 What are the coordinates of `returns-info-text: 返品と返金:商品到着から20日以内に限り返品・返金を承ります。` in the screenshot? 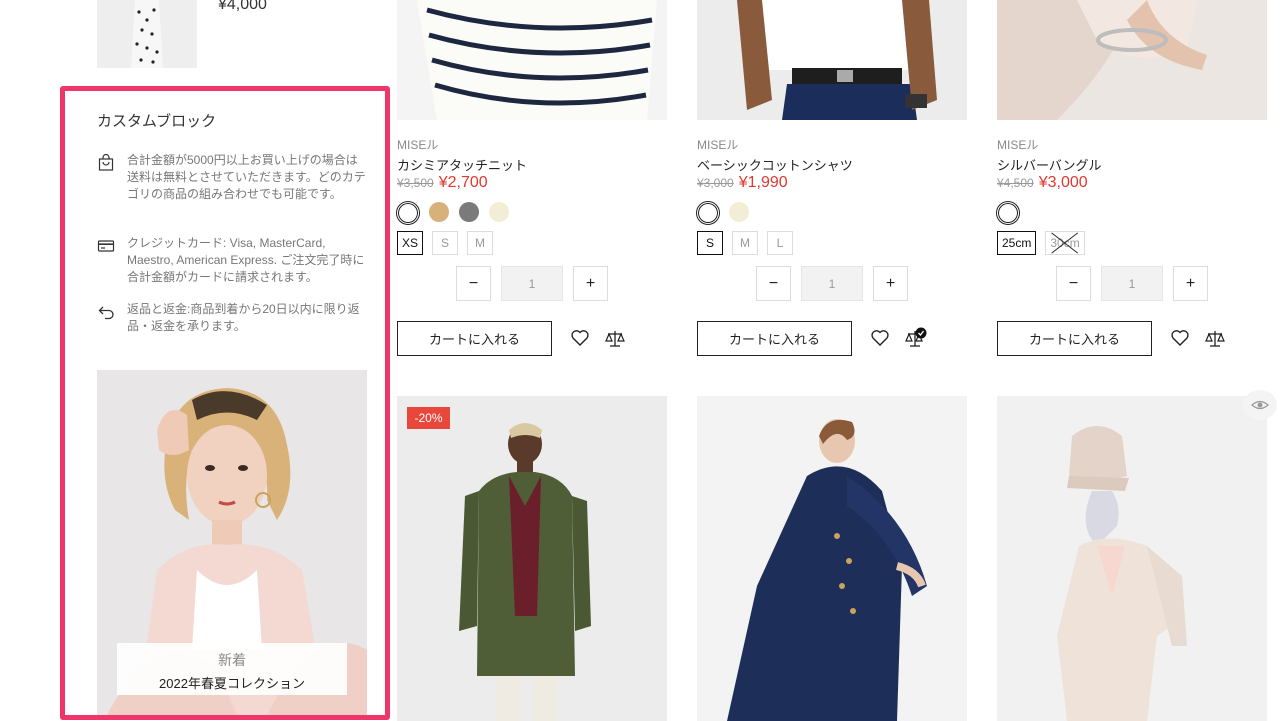 It's located at (243, 317).